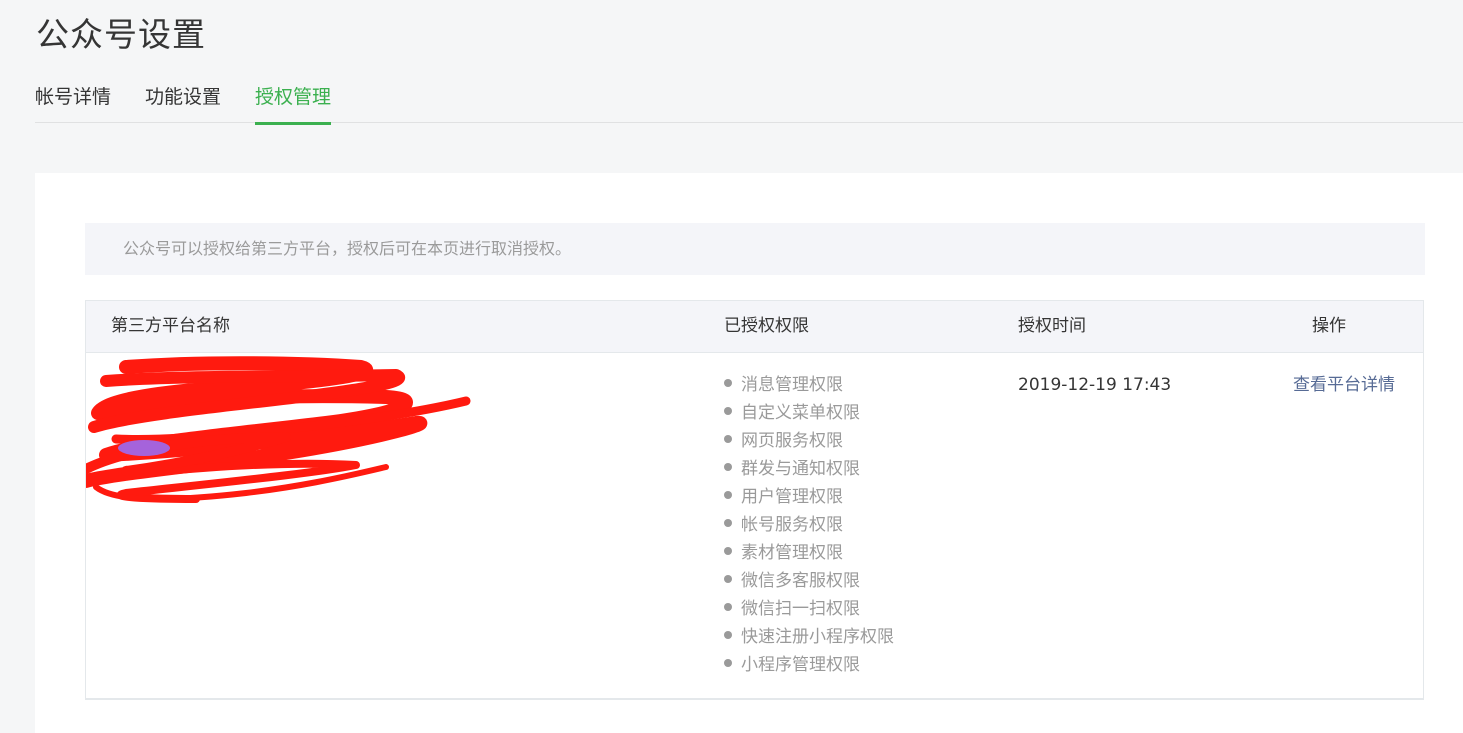  Describe the element at coordinates (1329, 326) in the screenshot. I see `column-header-action: 操作` at that location.